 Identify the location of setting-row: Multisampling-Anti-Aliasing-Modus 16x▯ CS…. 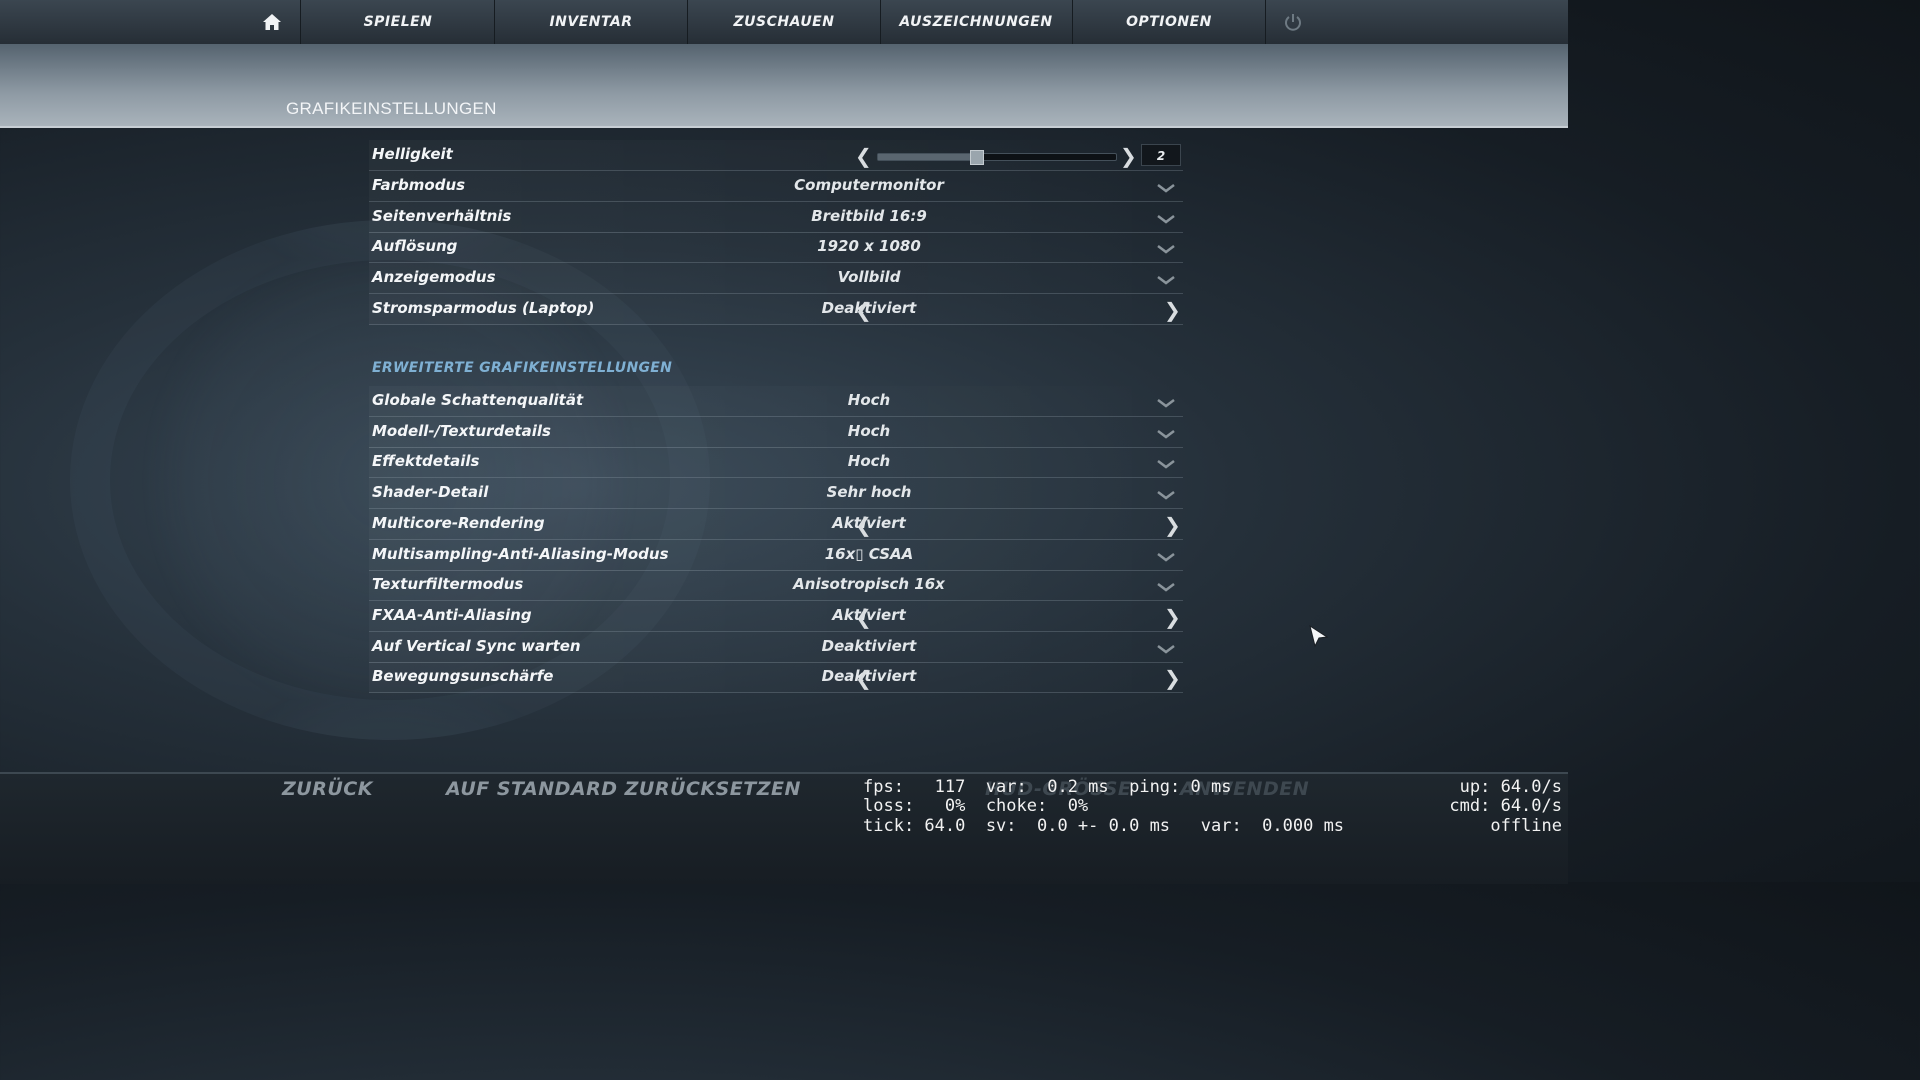
(776, 555).